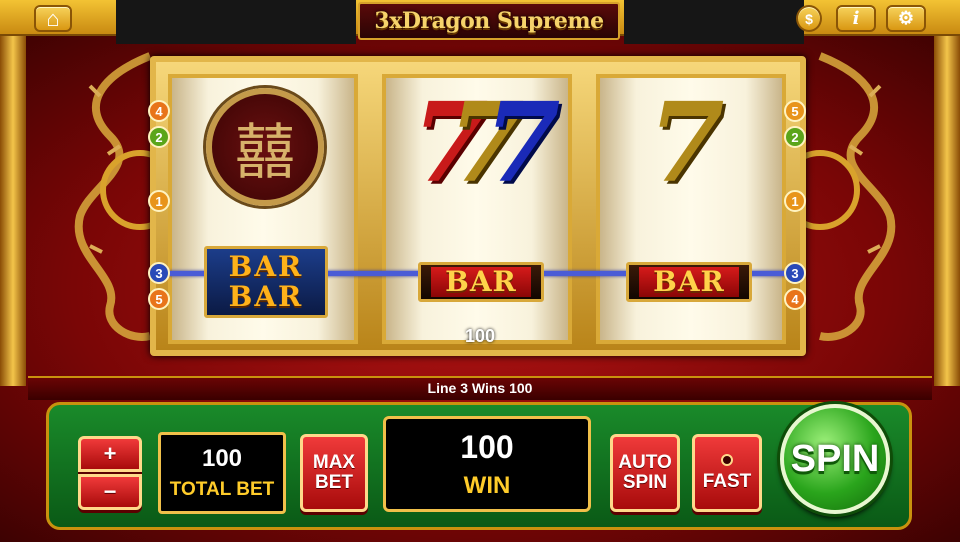  What do you see at coordinates (487, 446) in the screenshot?
I see `win-value: 100` at bounding box center [487, 446].